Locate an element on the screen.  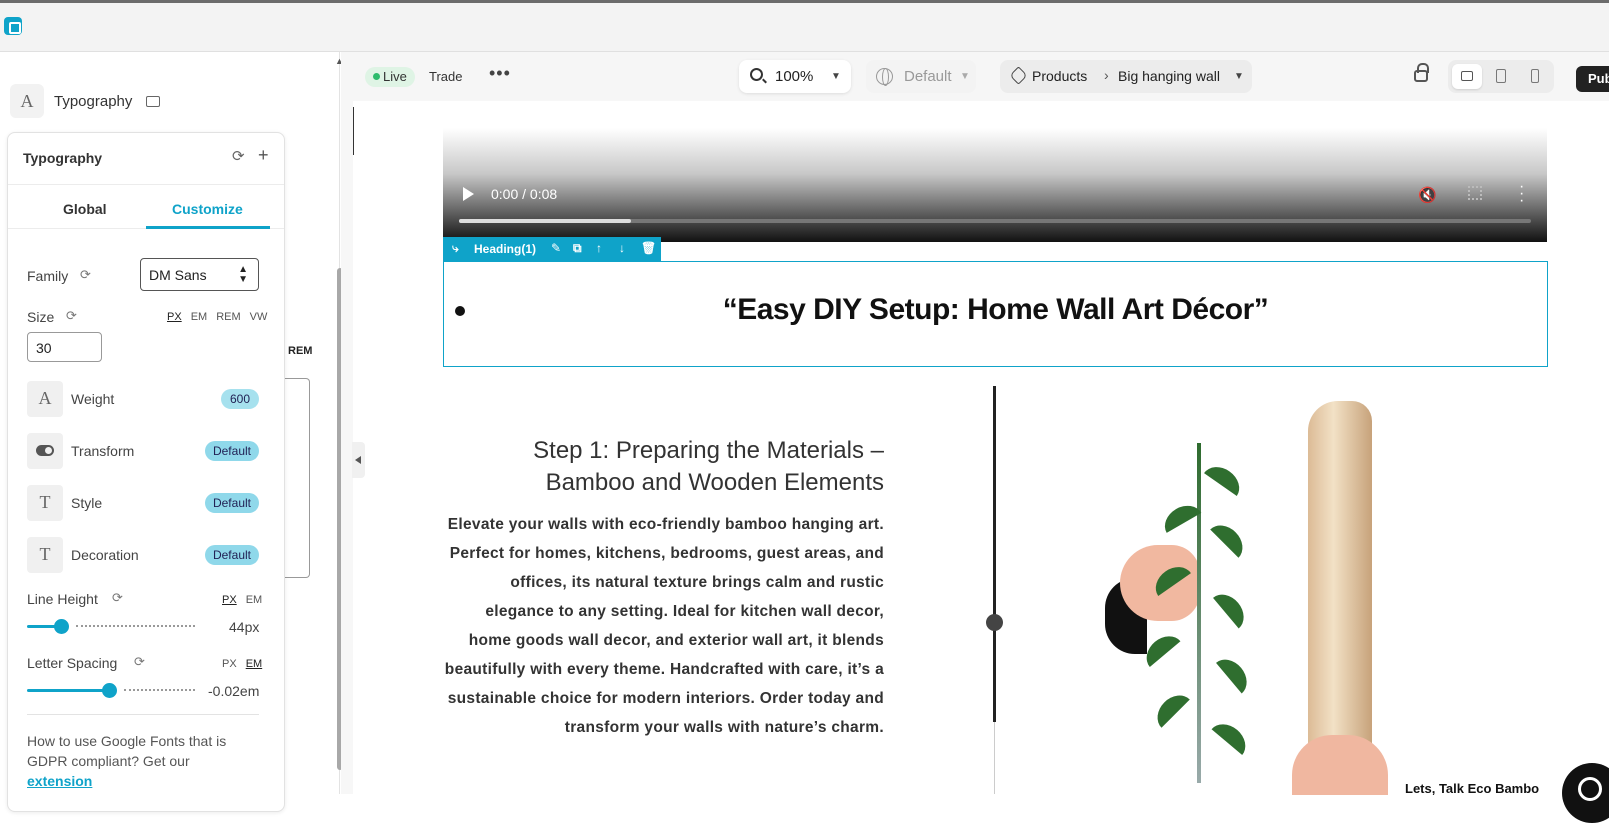
select-parent-icon: ⤷ is located at coordinates (455, 248).